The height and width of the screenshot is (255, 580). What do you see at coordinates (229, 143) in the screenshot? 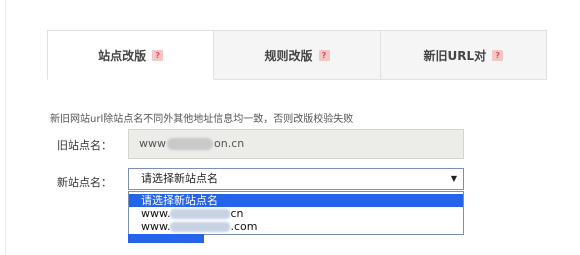
I see `old-site-value-suffix: on.cn` at bounding box center [229, 143].